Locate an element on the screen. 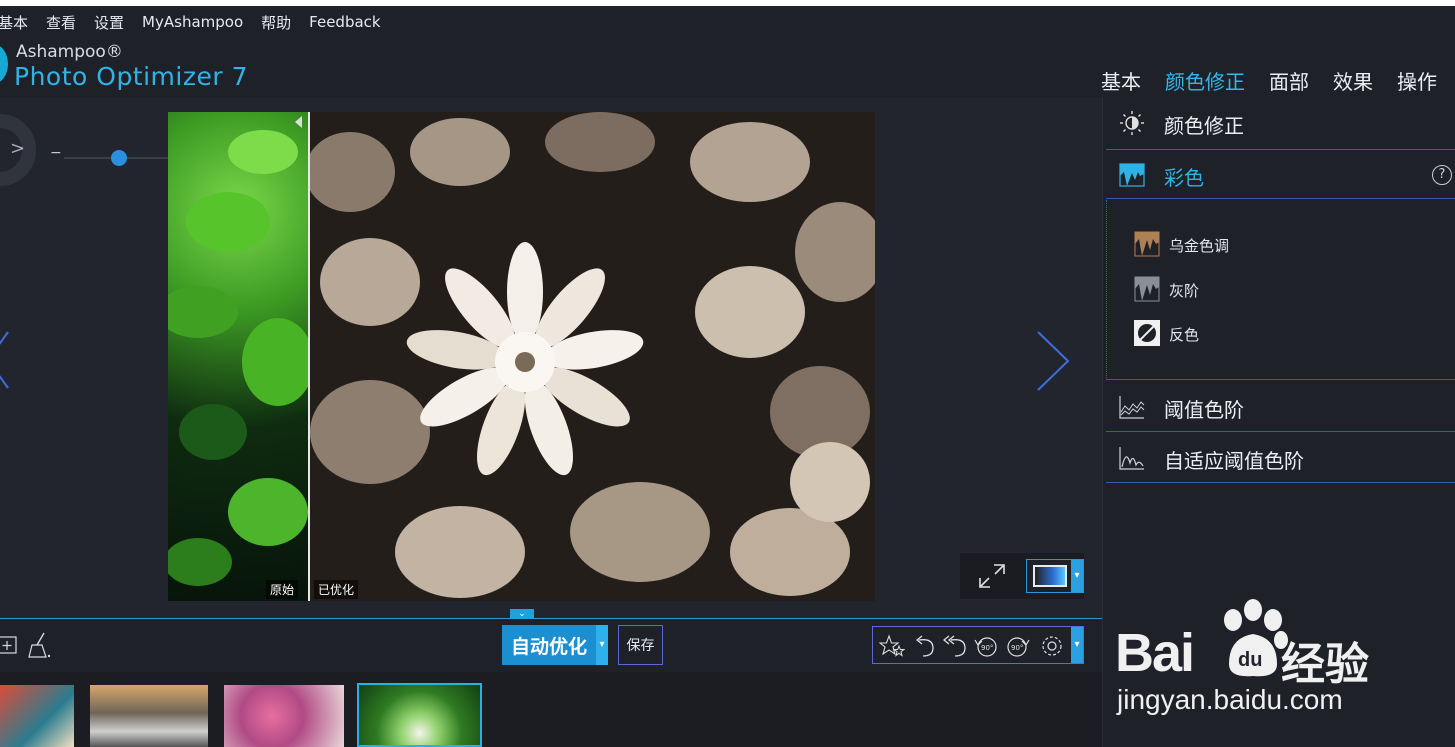  rotate-right-label: 90° is located at coordinates (1017, 648).